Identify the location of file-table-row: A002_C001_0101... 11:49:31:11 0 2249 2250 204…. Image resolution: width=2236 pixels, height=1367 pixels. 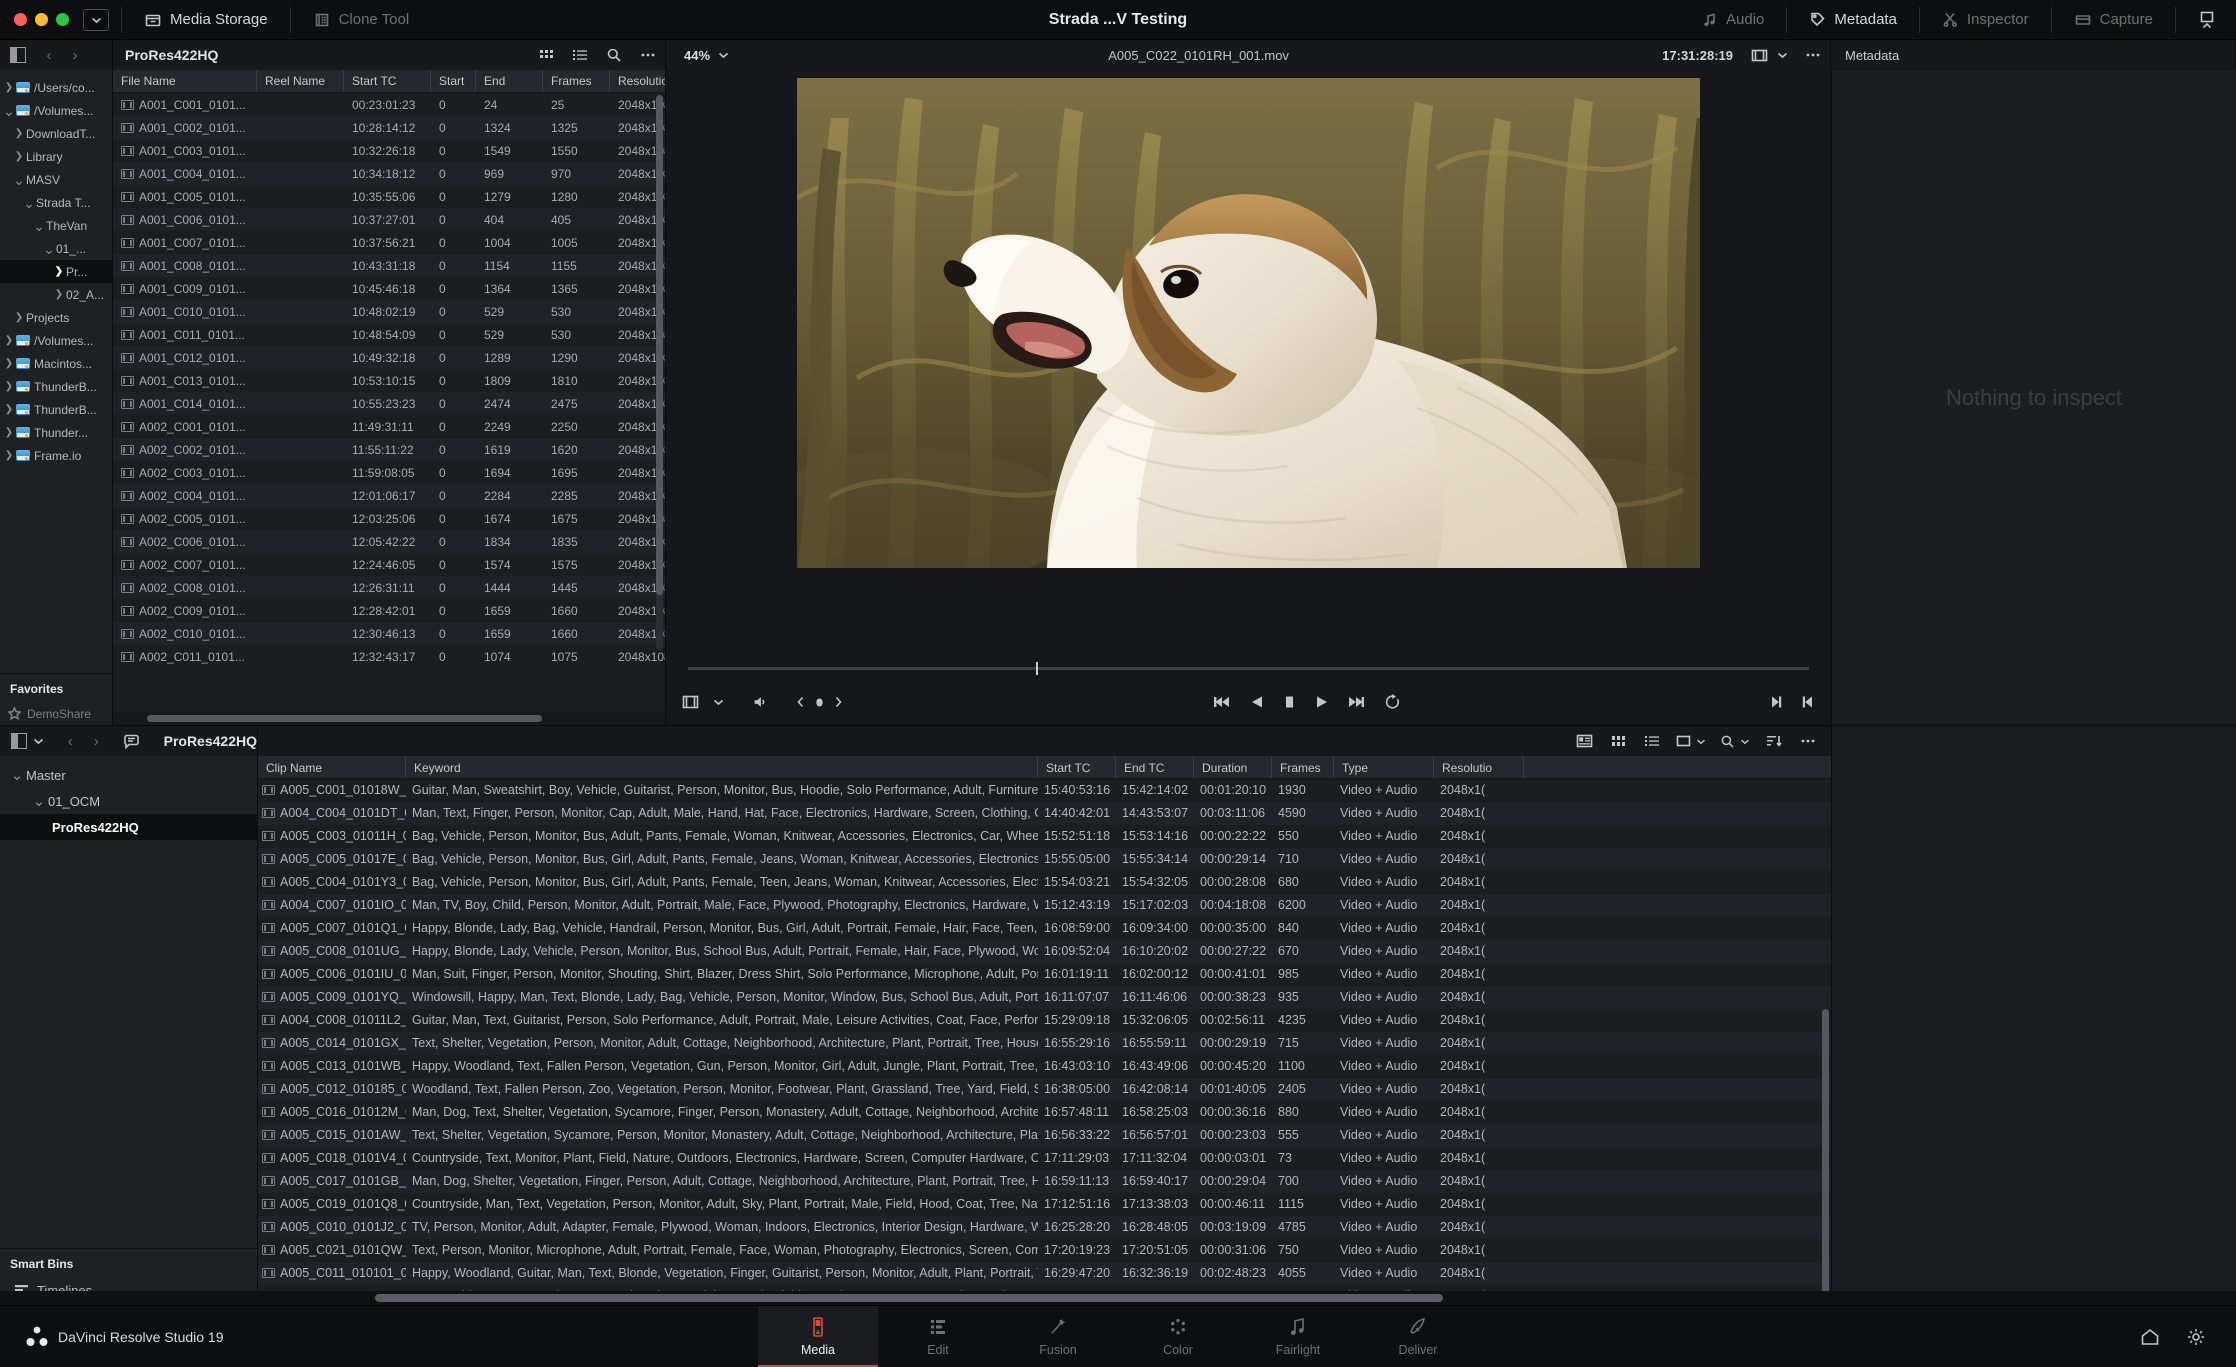
(389, 426).